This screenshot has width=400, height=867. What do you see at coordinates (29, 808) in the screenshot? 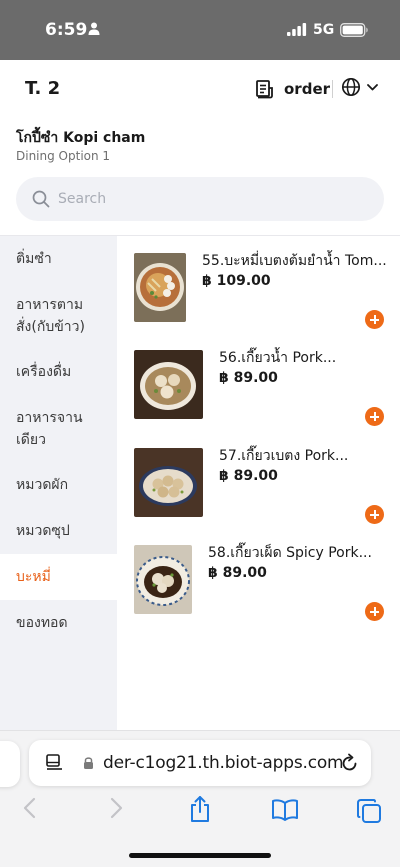
I see `back-icon` at bounding box center [29, 808].